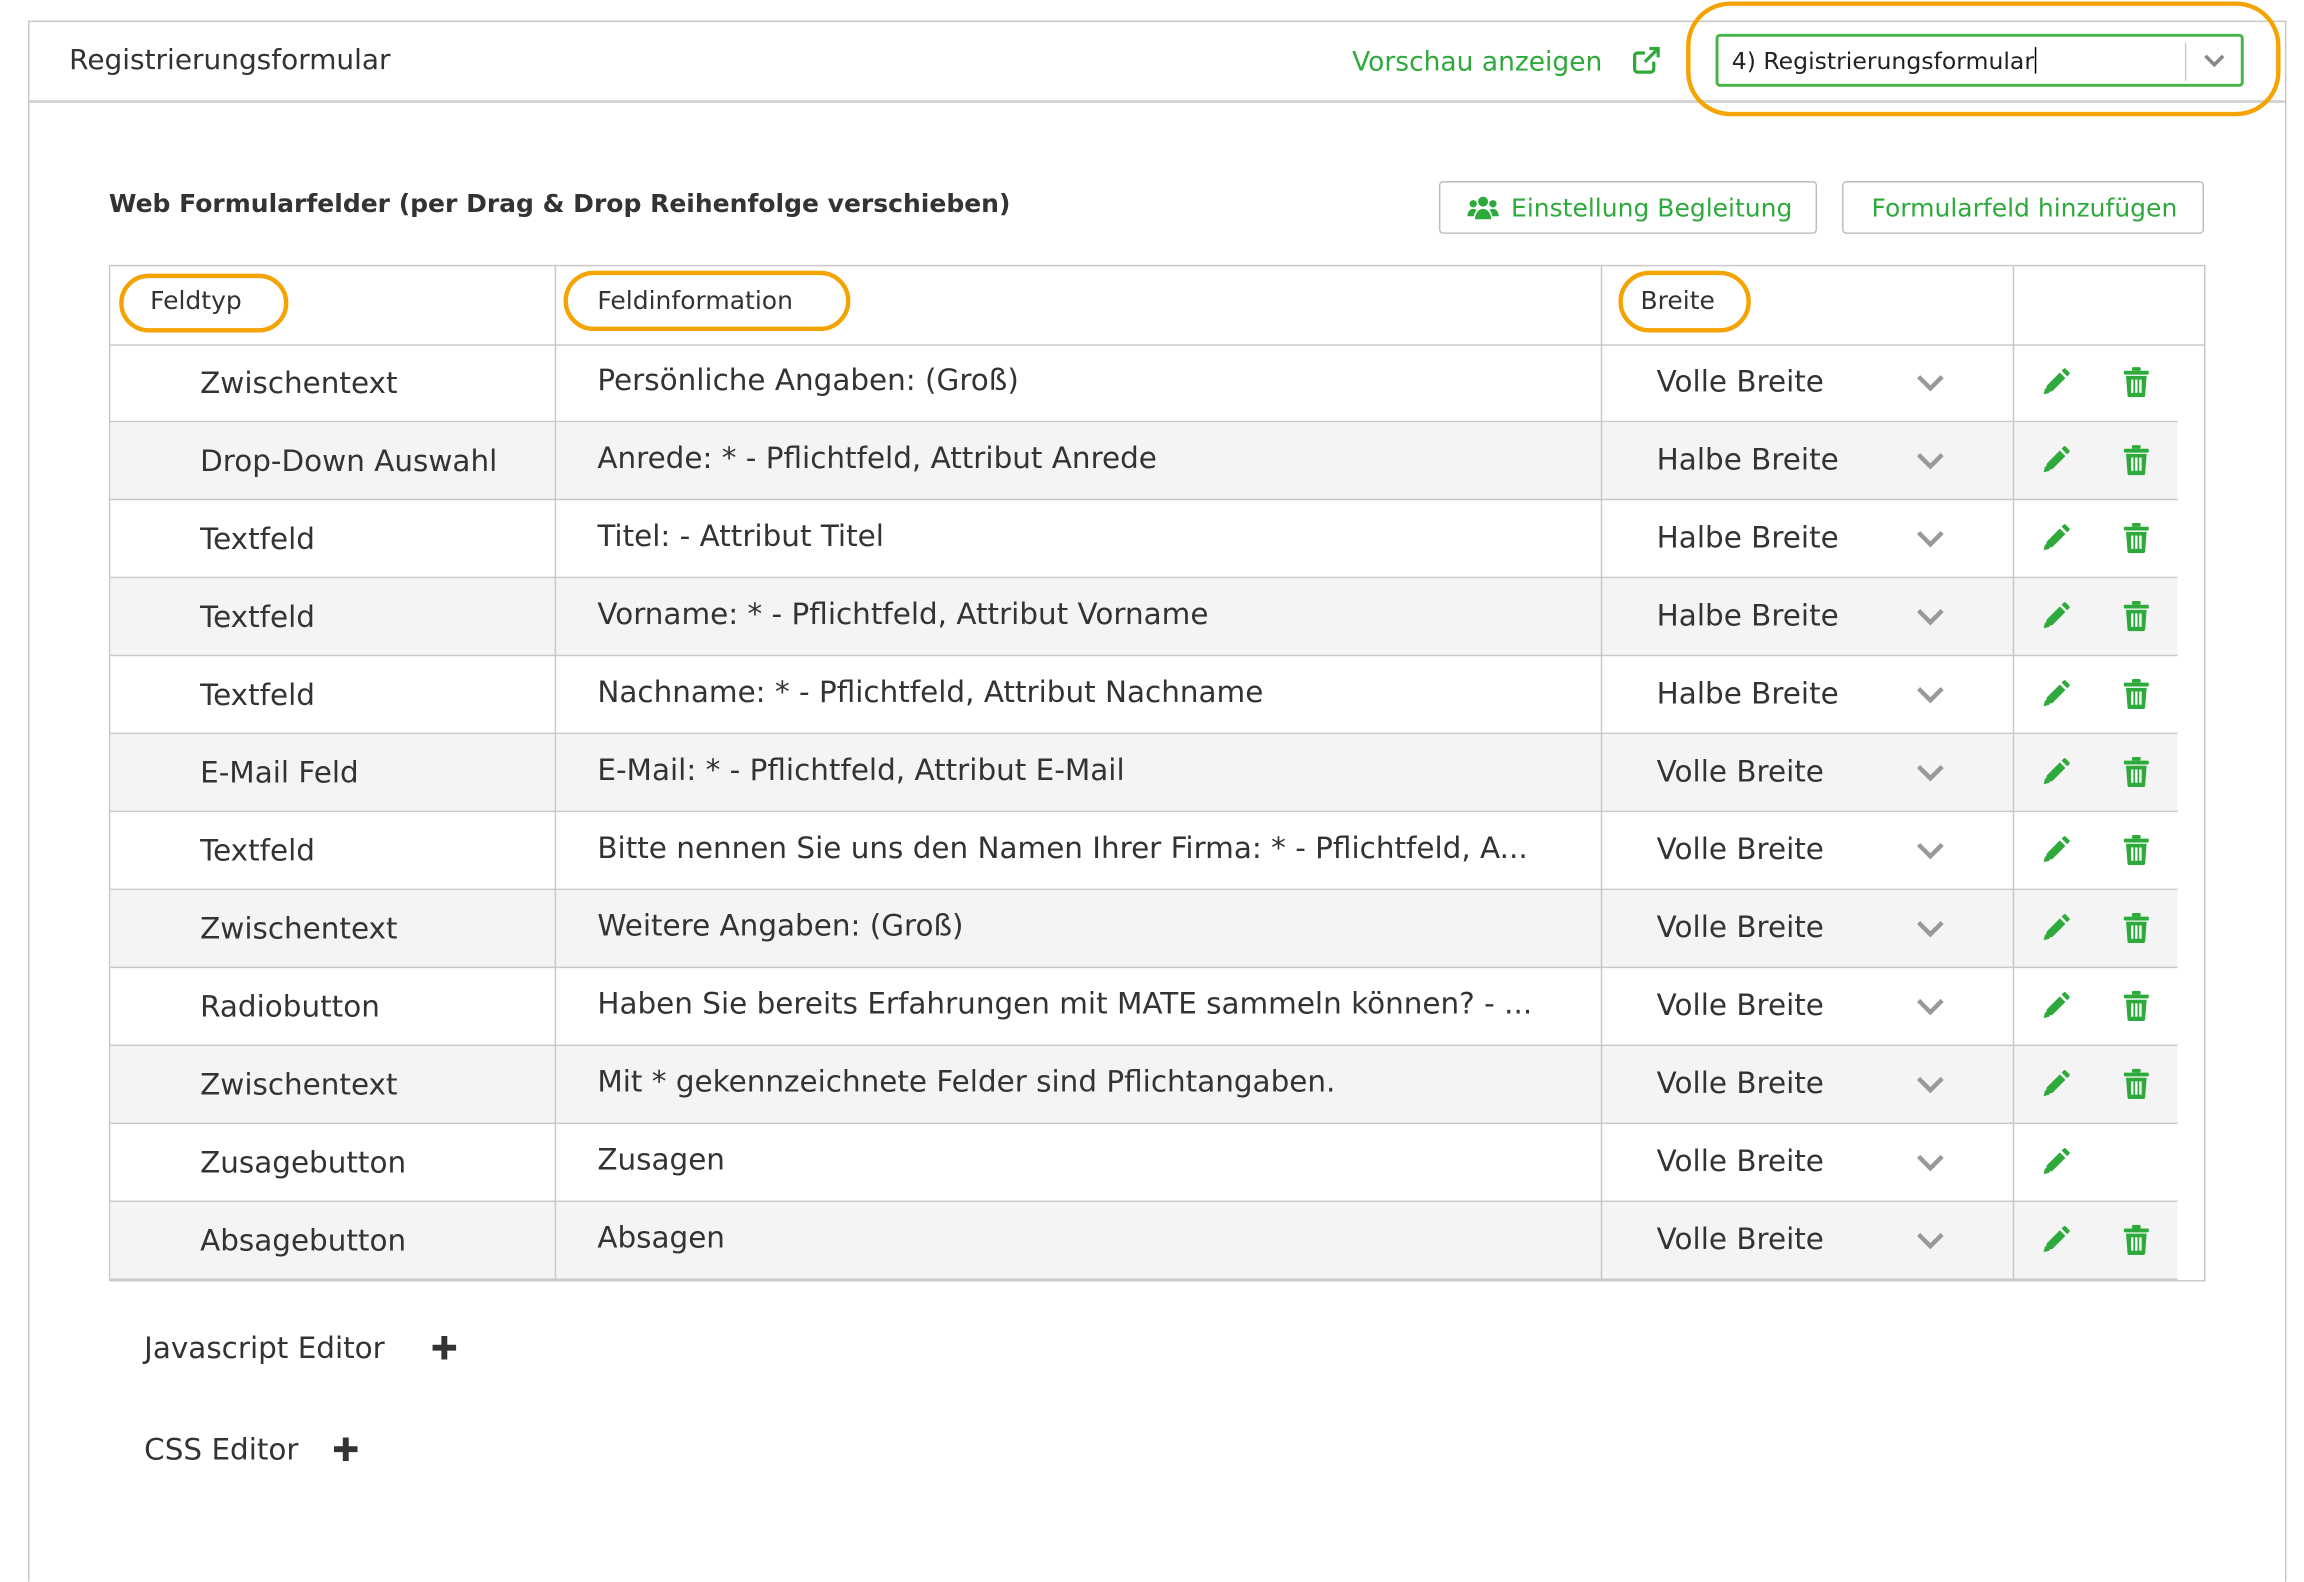 The image size is (2304, 1582). Describe the element at coordinates (1646, 60) in the screenshot. I see `external-link-icon` at that location.